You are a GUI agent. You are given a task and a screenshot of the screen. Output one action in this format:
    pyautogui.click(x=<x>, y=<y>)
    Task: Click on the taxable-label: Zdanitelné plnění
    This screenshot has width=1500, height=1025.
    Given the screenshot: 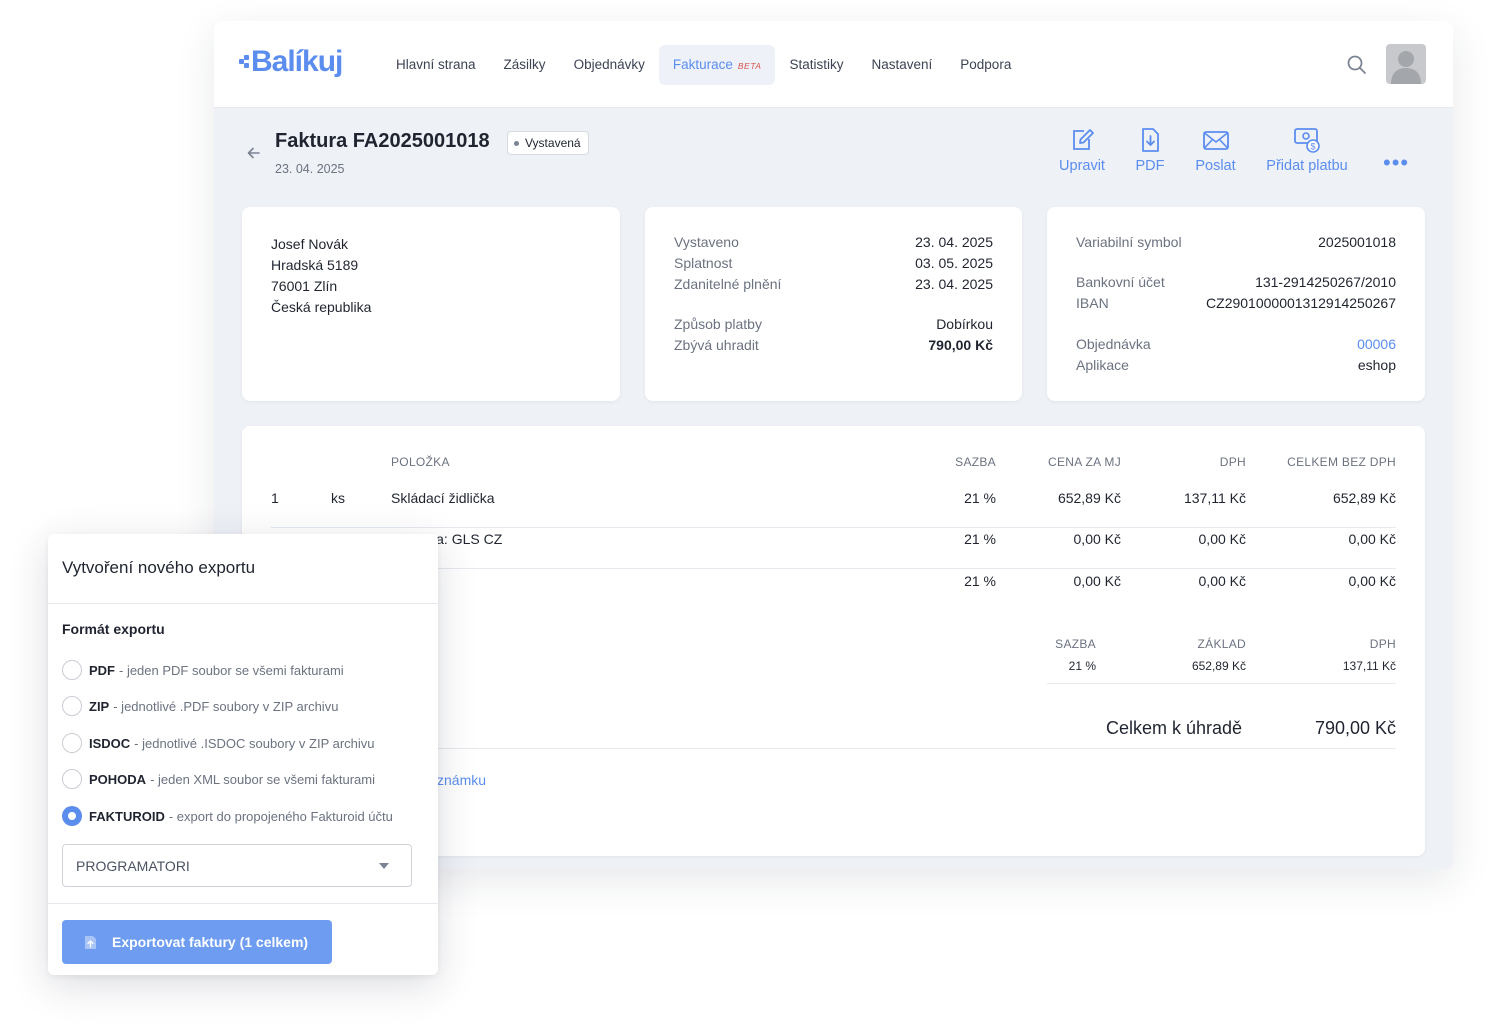 What is the action you would take?
    pyautogui.click(x=728, y=284)
    